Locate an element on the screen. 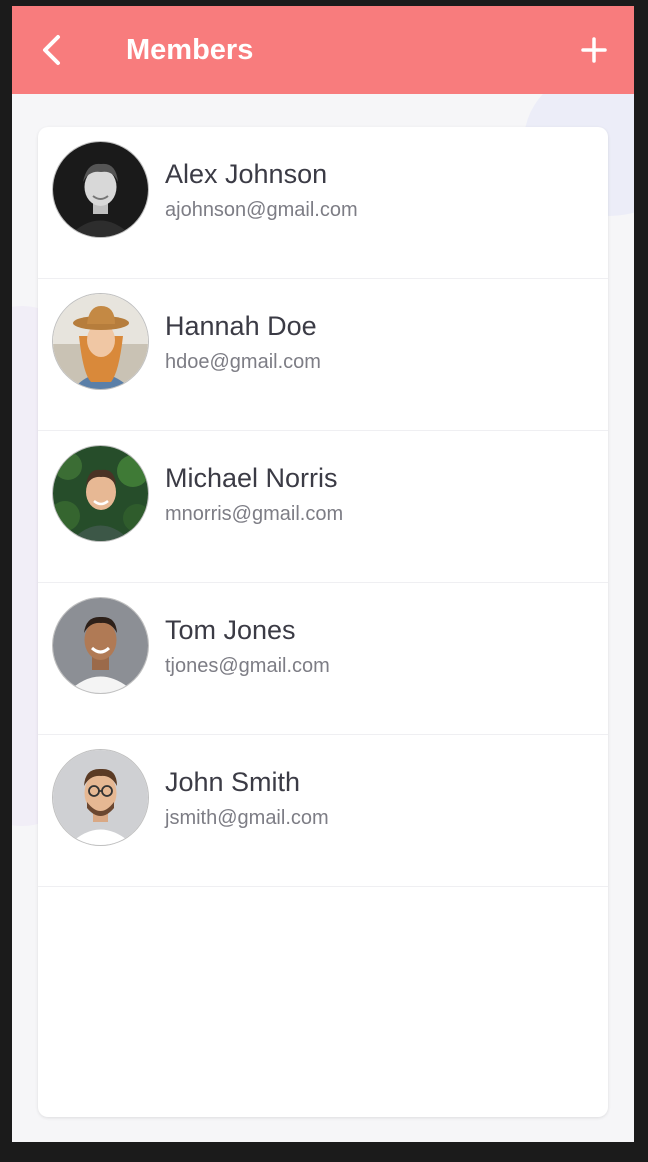 Image resolution: width=648 pixels, height=1162 pixels. back-button is located at coordinates (52, 50).